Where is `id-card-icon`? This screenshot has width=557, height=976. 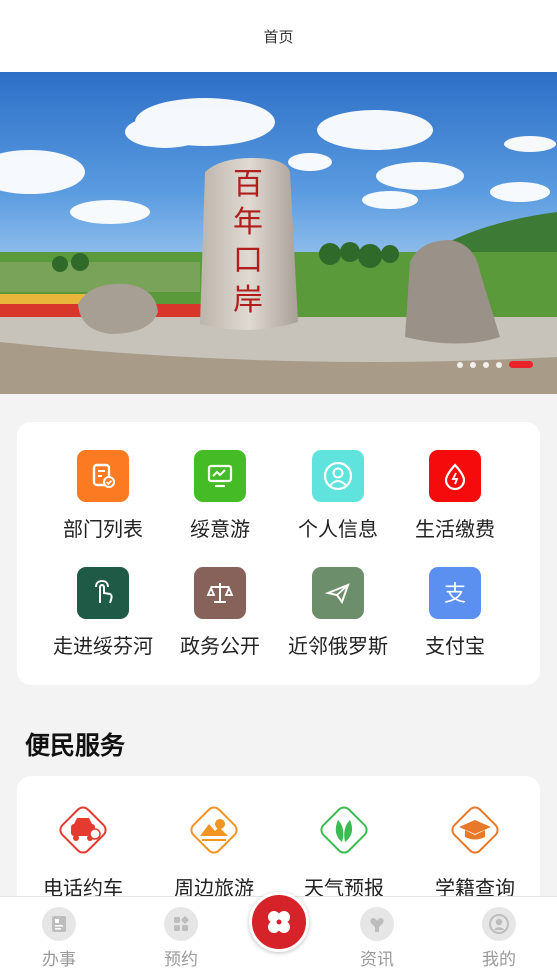 id-card-icon is located at coordinates (59, 924).